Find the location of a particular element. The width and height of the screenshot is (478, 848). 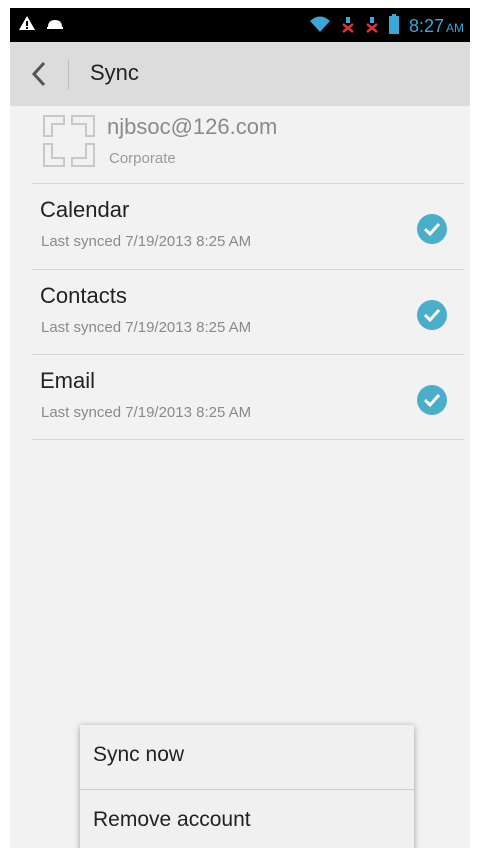

clock-ampm: AM is located at coordinates (455, 27).